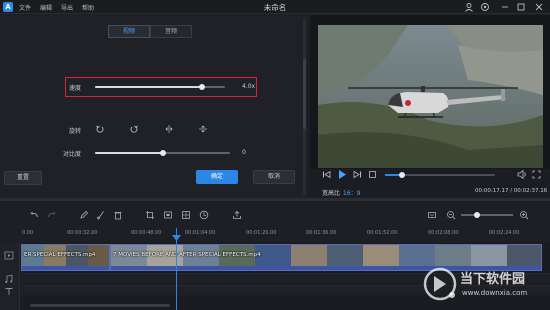 Image resolution: width=550 pixels, height=310 pixels. I want to click on contrast-value: 0, so click(244, 152).